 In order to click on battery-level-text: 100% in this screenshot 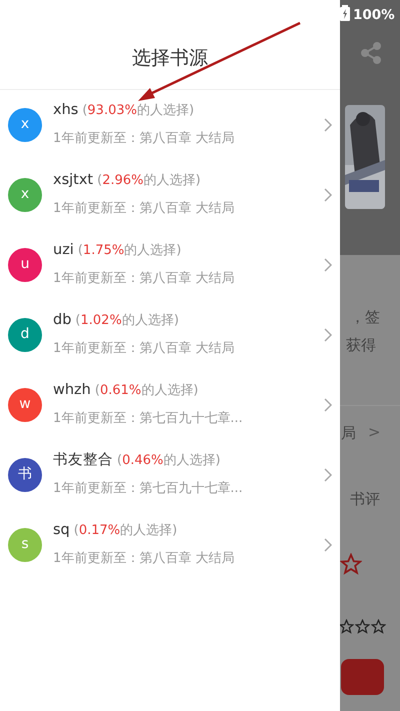, I will do `click(374, 15)`.